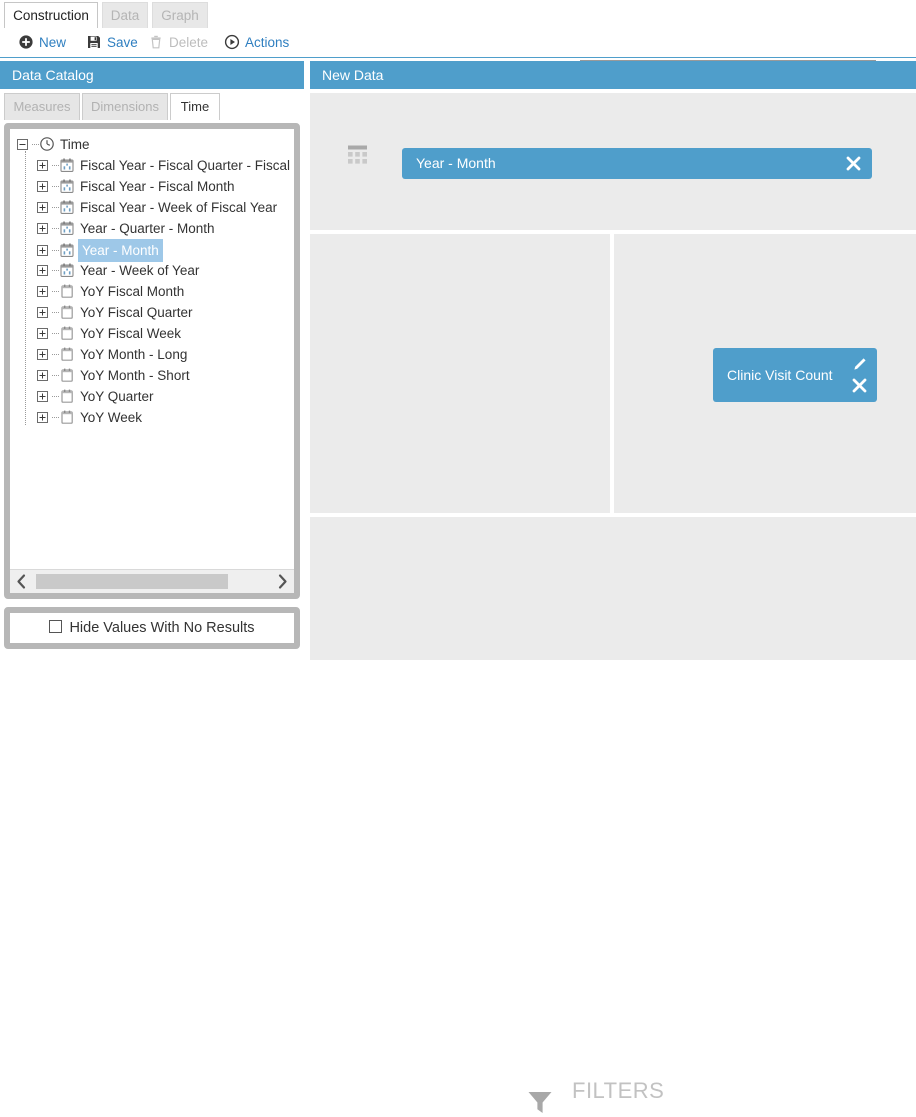 Image resolution: width=916 pixels, height=1117 pixels. I want to click on tree-item-year-quarter-month: Year - Quarter - Month, so click(152, 228).